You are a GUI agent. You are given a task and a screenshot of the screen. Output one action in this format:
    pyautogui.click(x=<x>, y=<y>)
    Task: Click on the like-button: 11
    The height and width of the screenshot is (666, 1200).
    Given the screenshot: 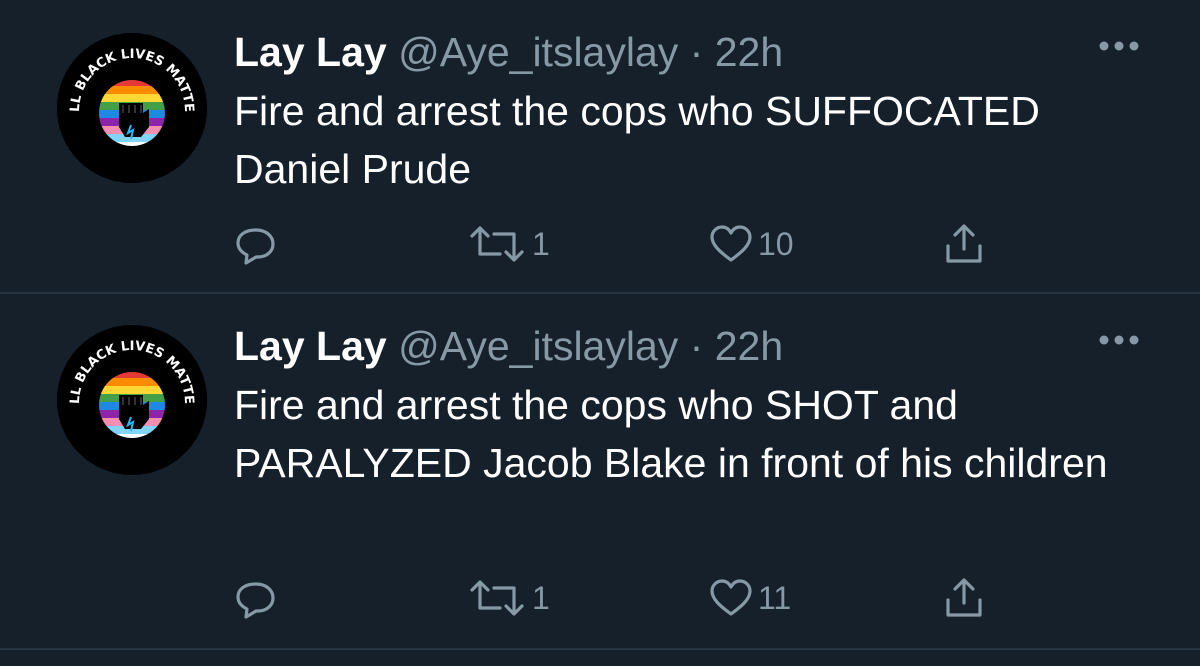 What is the action you would take?
    pyautogui.click(x=749, y=598)
    